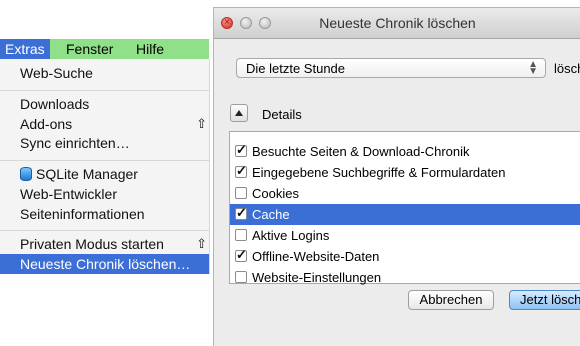 The image size is (580, 346). Describe the element at coordinates (104, 73) in the screenshot. I see `menu-item-web-suche: Web-Suche` at that location.